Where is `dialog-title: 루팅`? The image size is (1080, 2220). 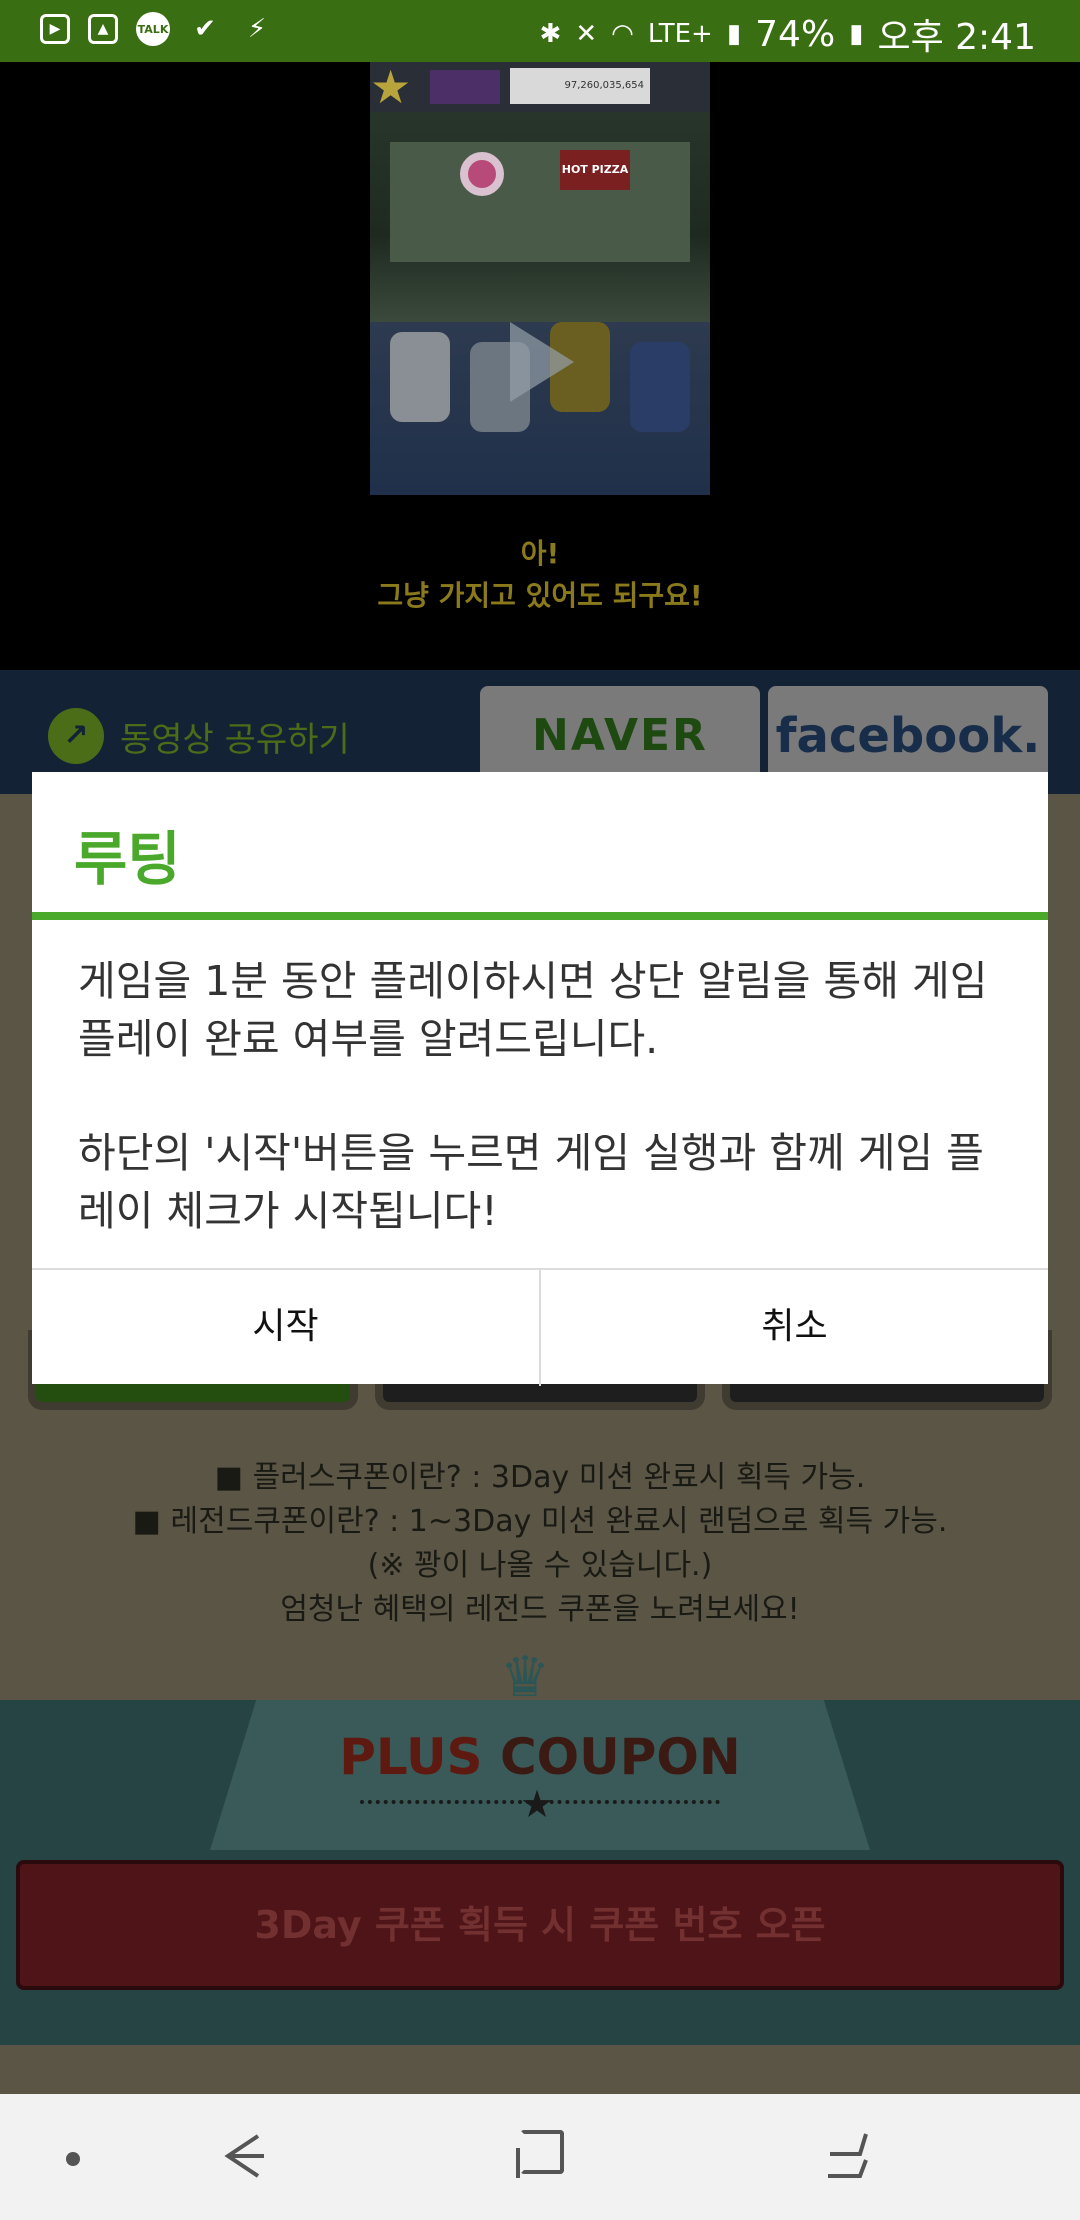 dialog-title: 루팅 is located at coordinates (127, 859).